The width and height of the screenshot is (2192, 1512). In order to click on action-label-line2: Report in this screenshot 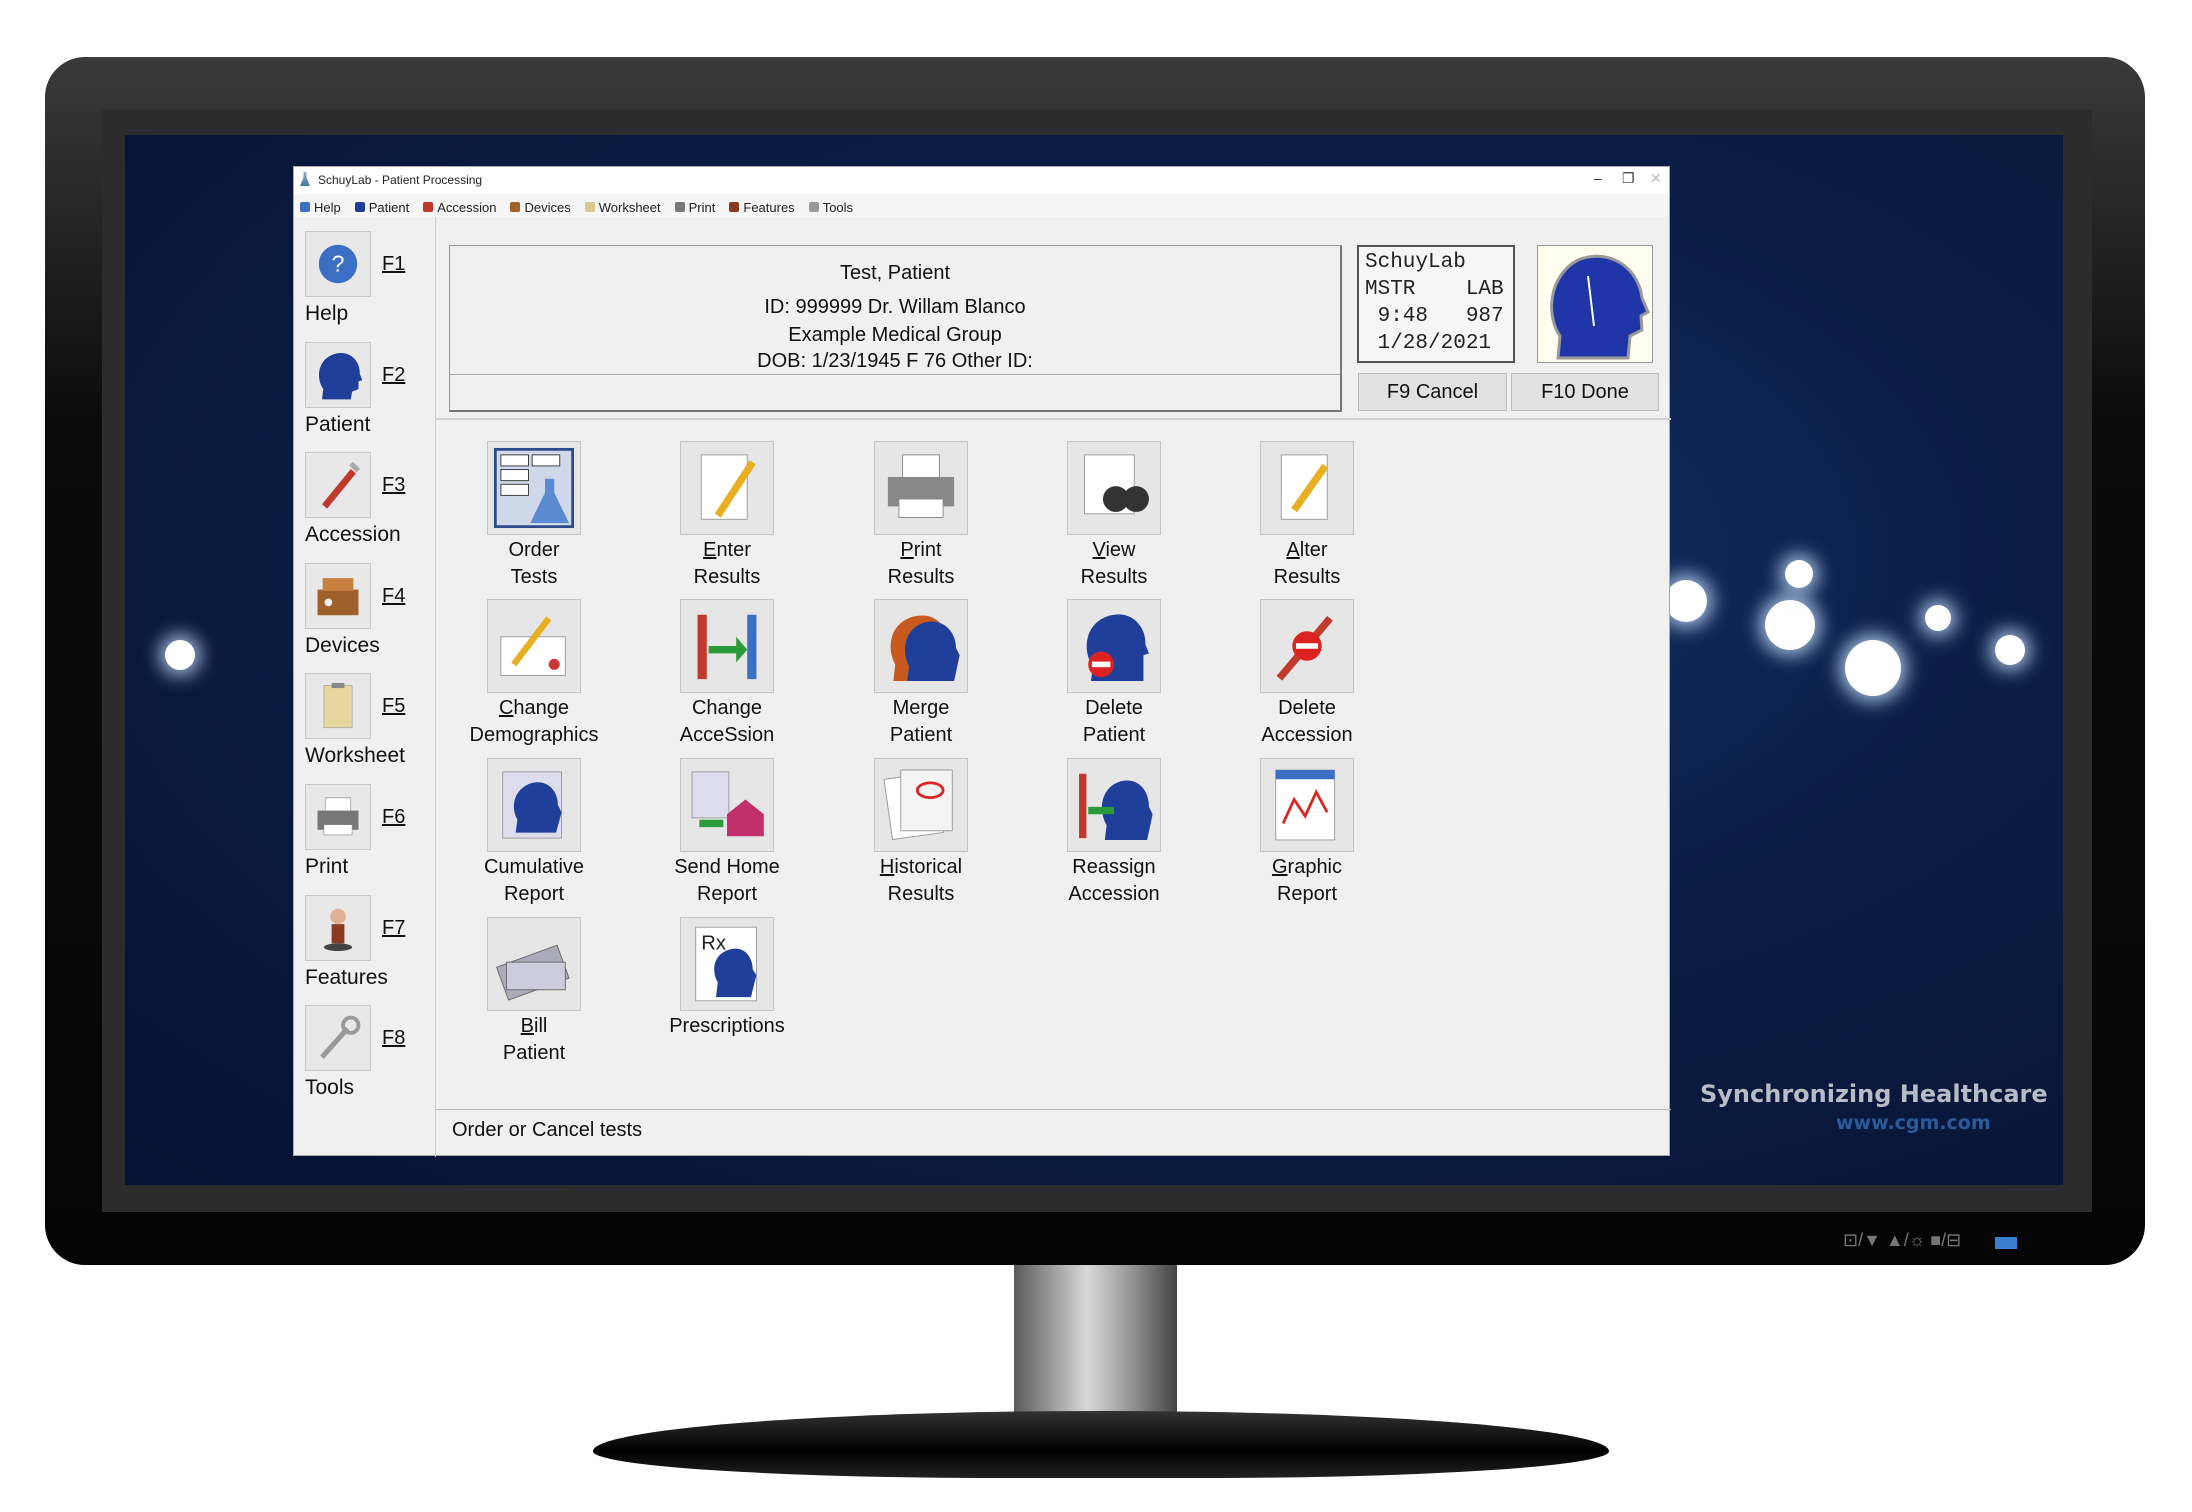, I will do `click(1307, 894)`.